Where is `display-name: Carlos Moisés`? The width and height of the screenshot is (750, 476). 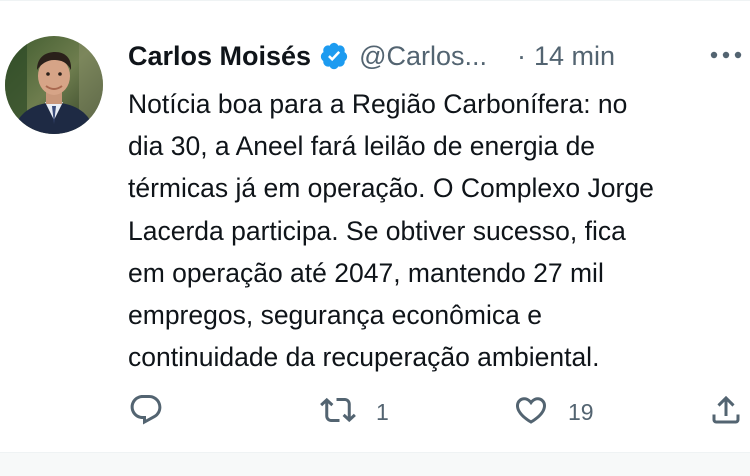
display-name: Carlos Moisés is located at coordinates (219, 56).